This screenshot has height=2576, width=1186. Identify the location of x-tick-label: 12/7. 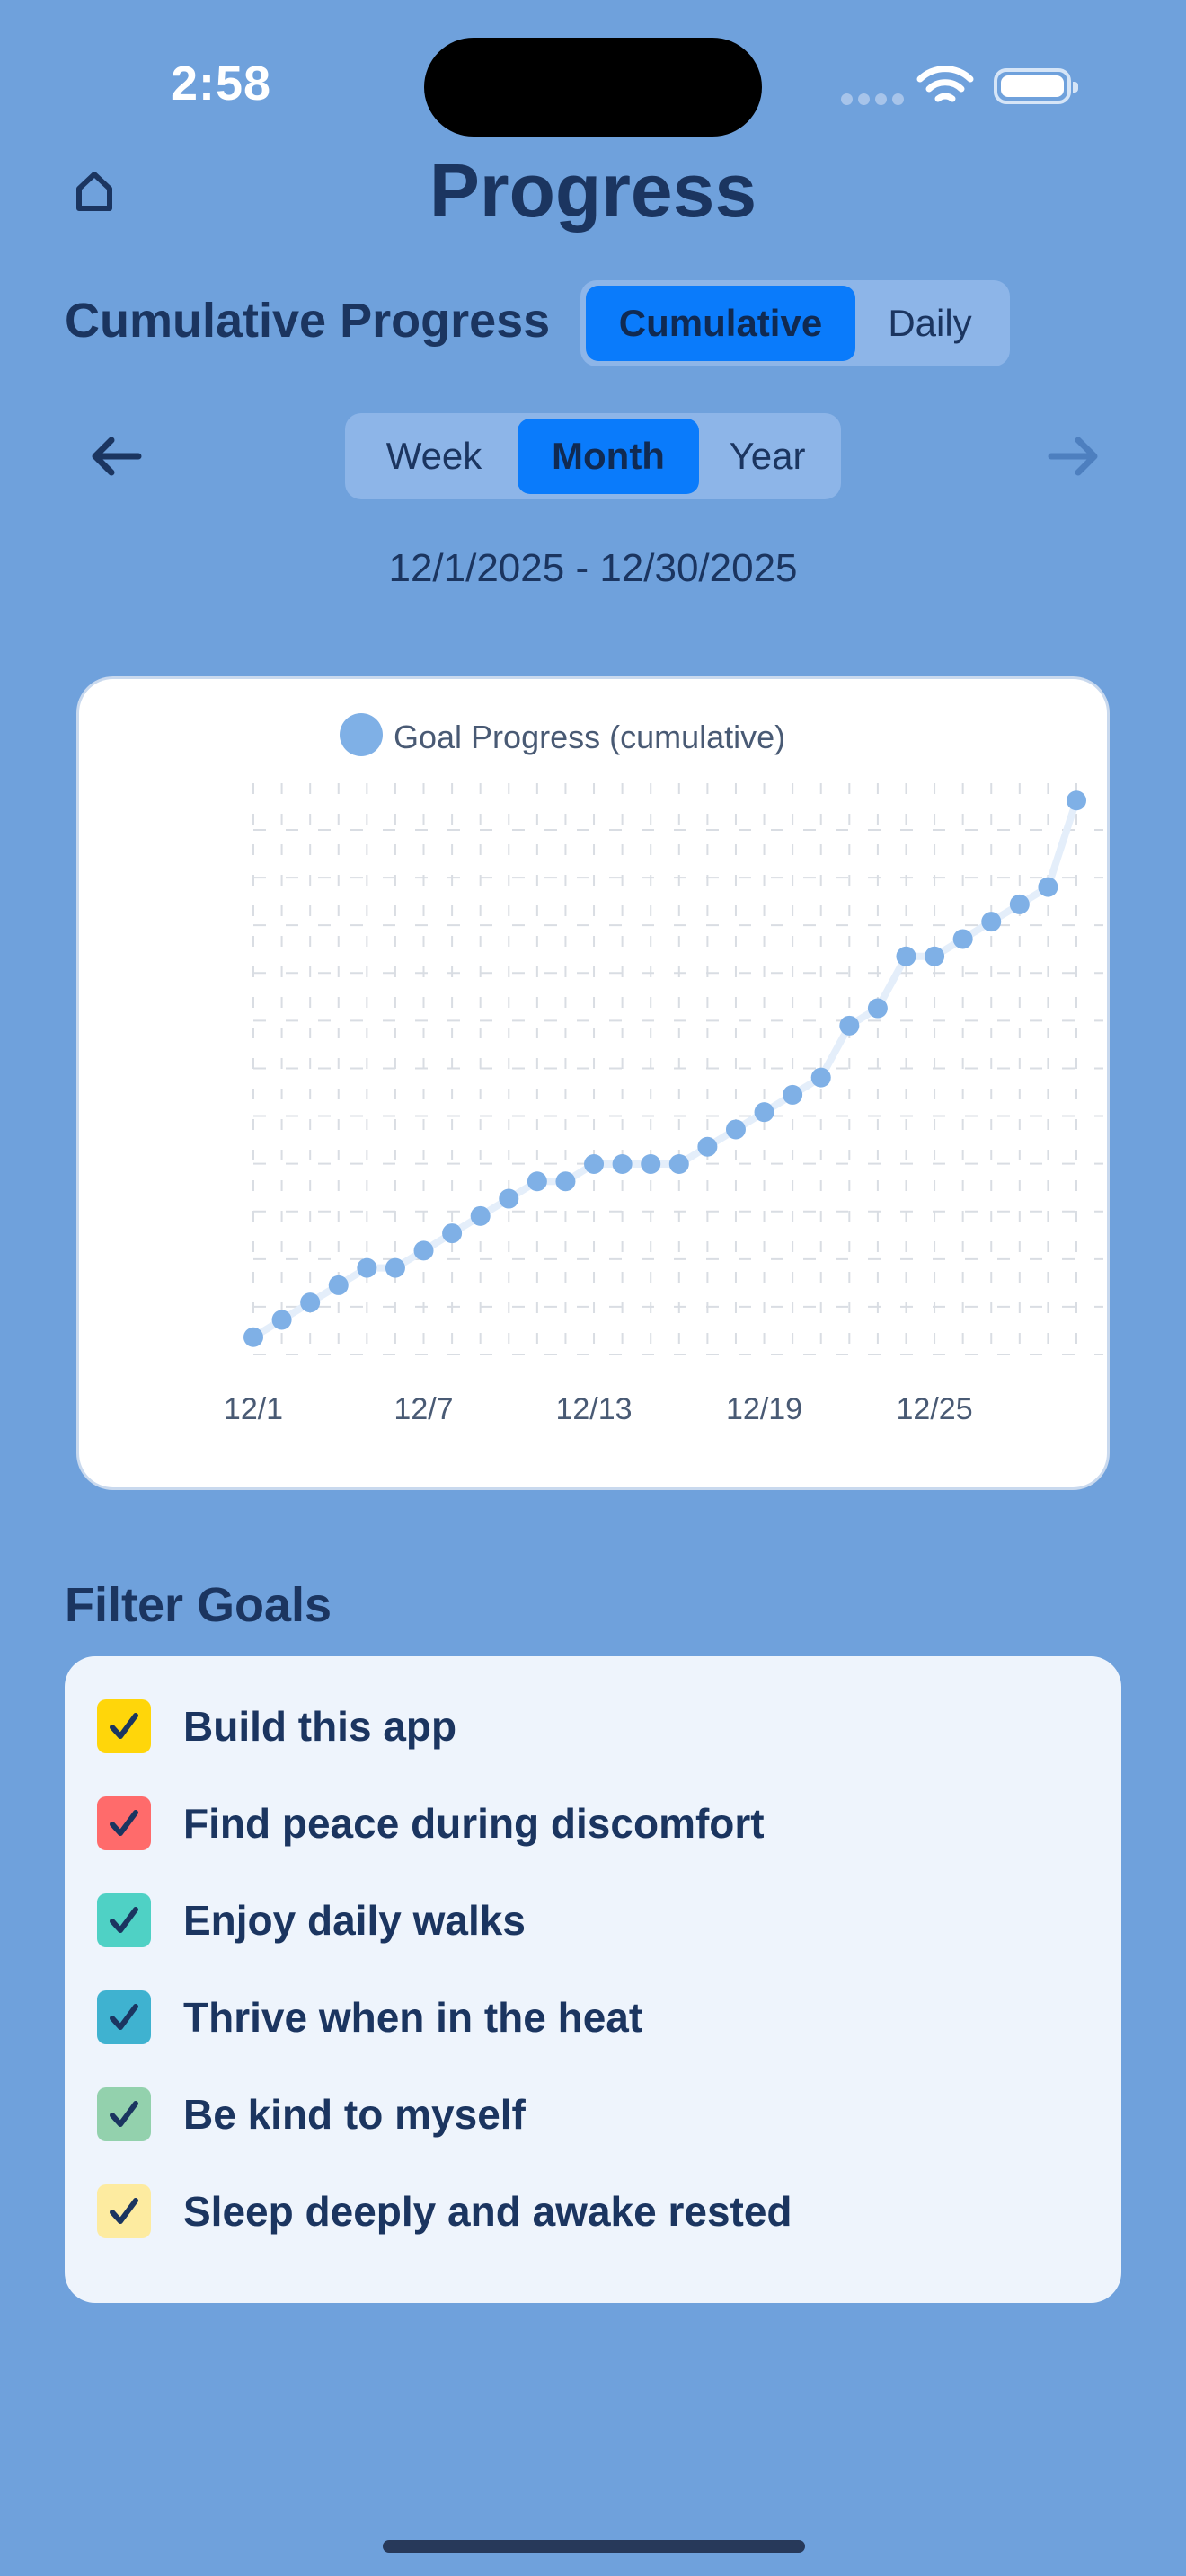
(423, 1409).